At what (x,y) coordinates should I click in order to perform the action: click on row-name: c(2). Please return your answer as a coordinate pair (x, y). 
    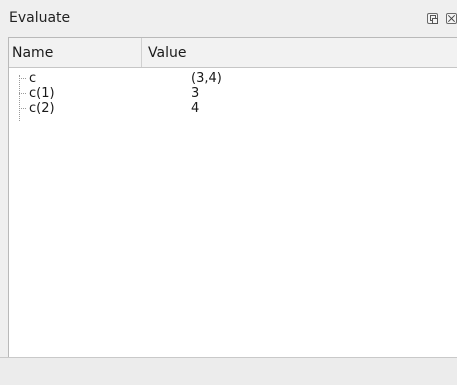
    Looking at the image, I should click on (42, 108).